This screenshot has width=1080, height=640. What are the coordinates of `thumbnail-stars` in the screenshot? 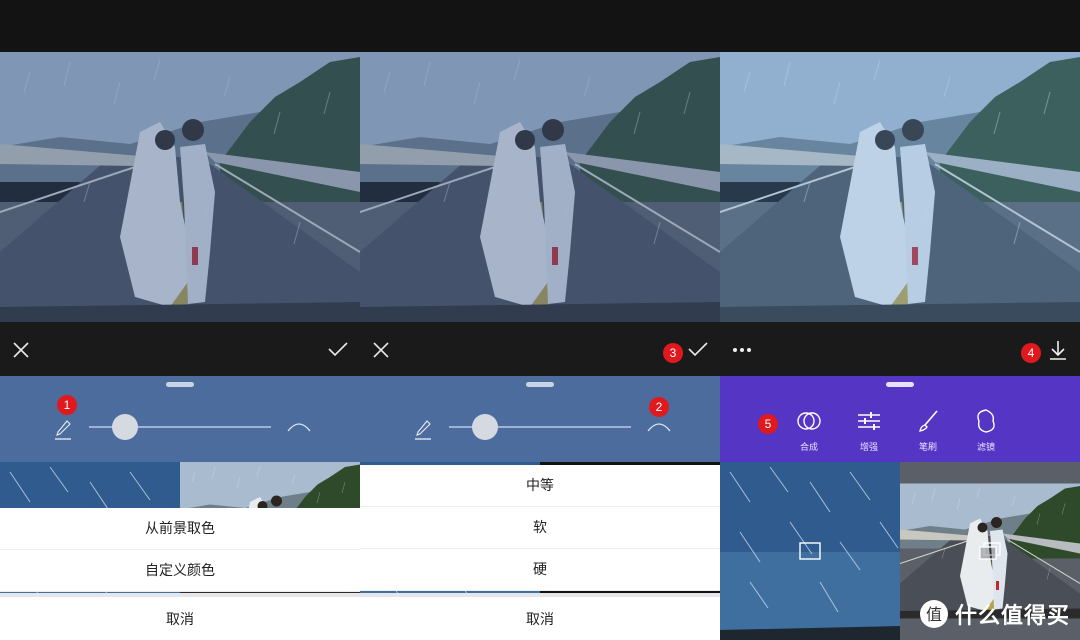 It's located at (810, 551).